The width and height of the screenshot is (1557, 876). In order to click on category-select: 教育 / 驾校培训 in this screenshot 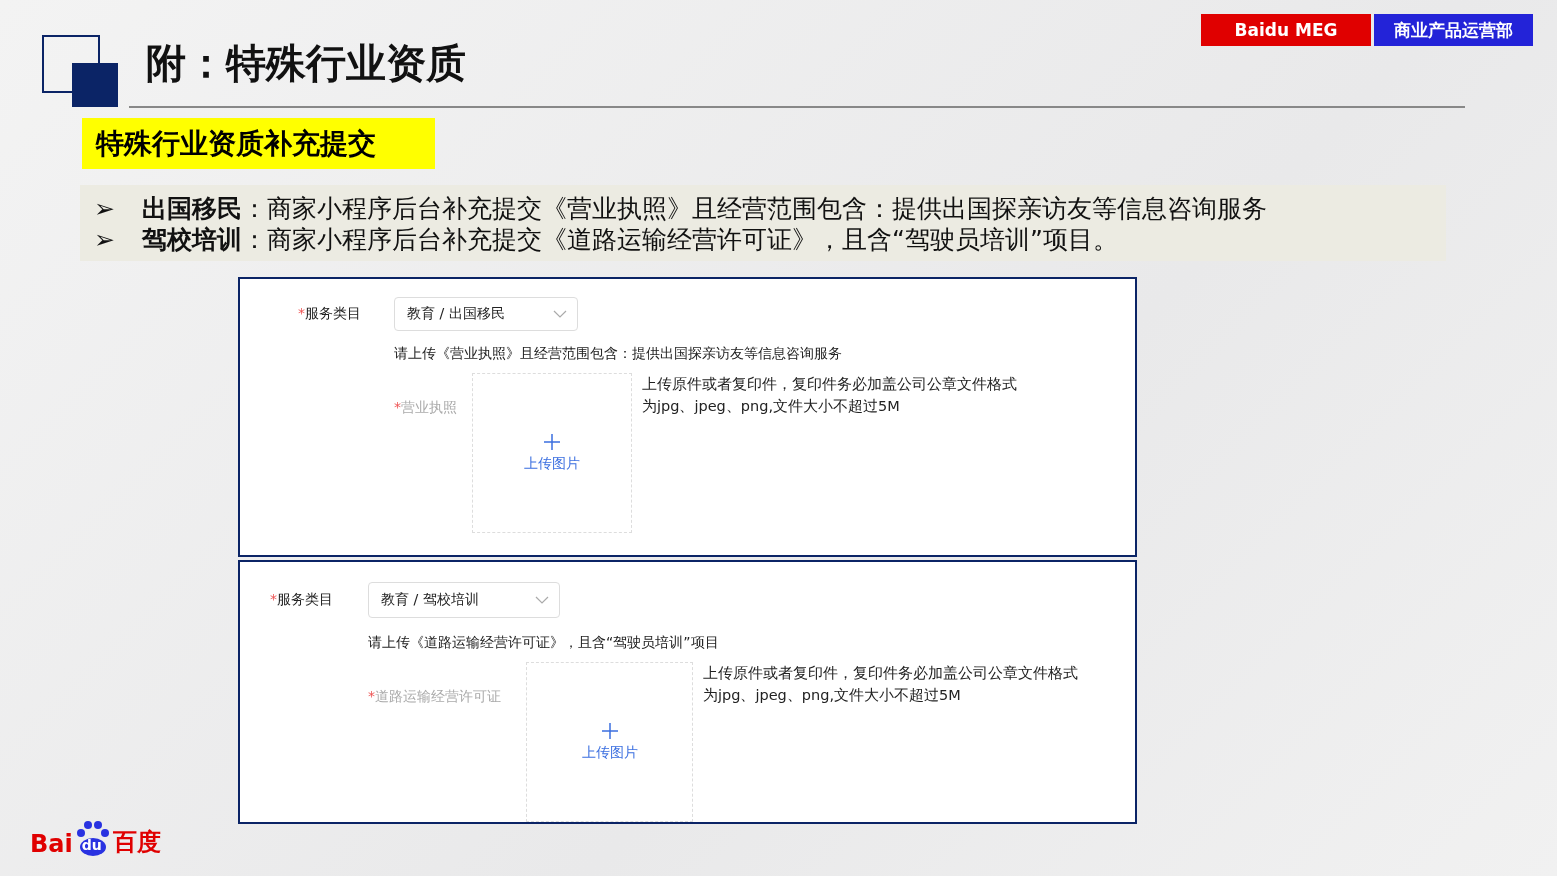, I will do `click(464, 600)`.